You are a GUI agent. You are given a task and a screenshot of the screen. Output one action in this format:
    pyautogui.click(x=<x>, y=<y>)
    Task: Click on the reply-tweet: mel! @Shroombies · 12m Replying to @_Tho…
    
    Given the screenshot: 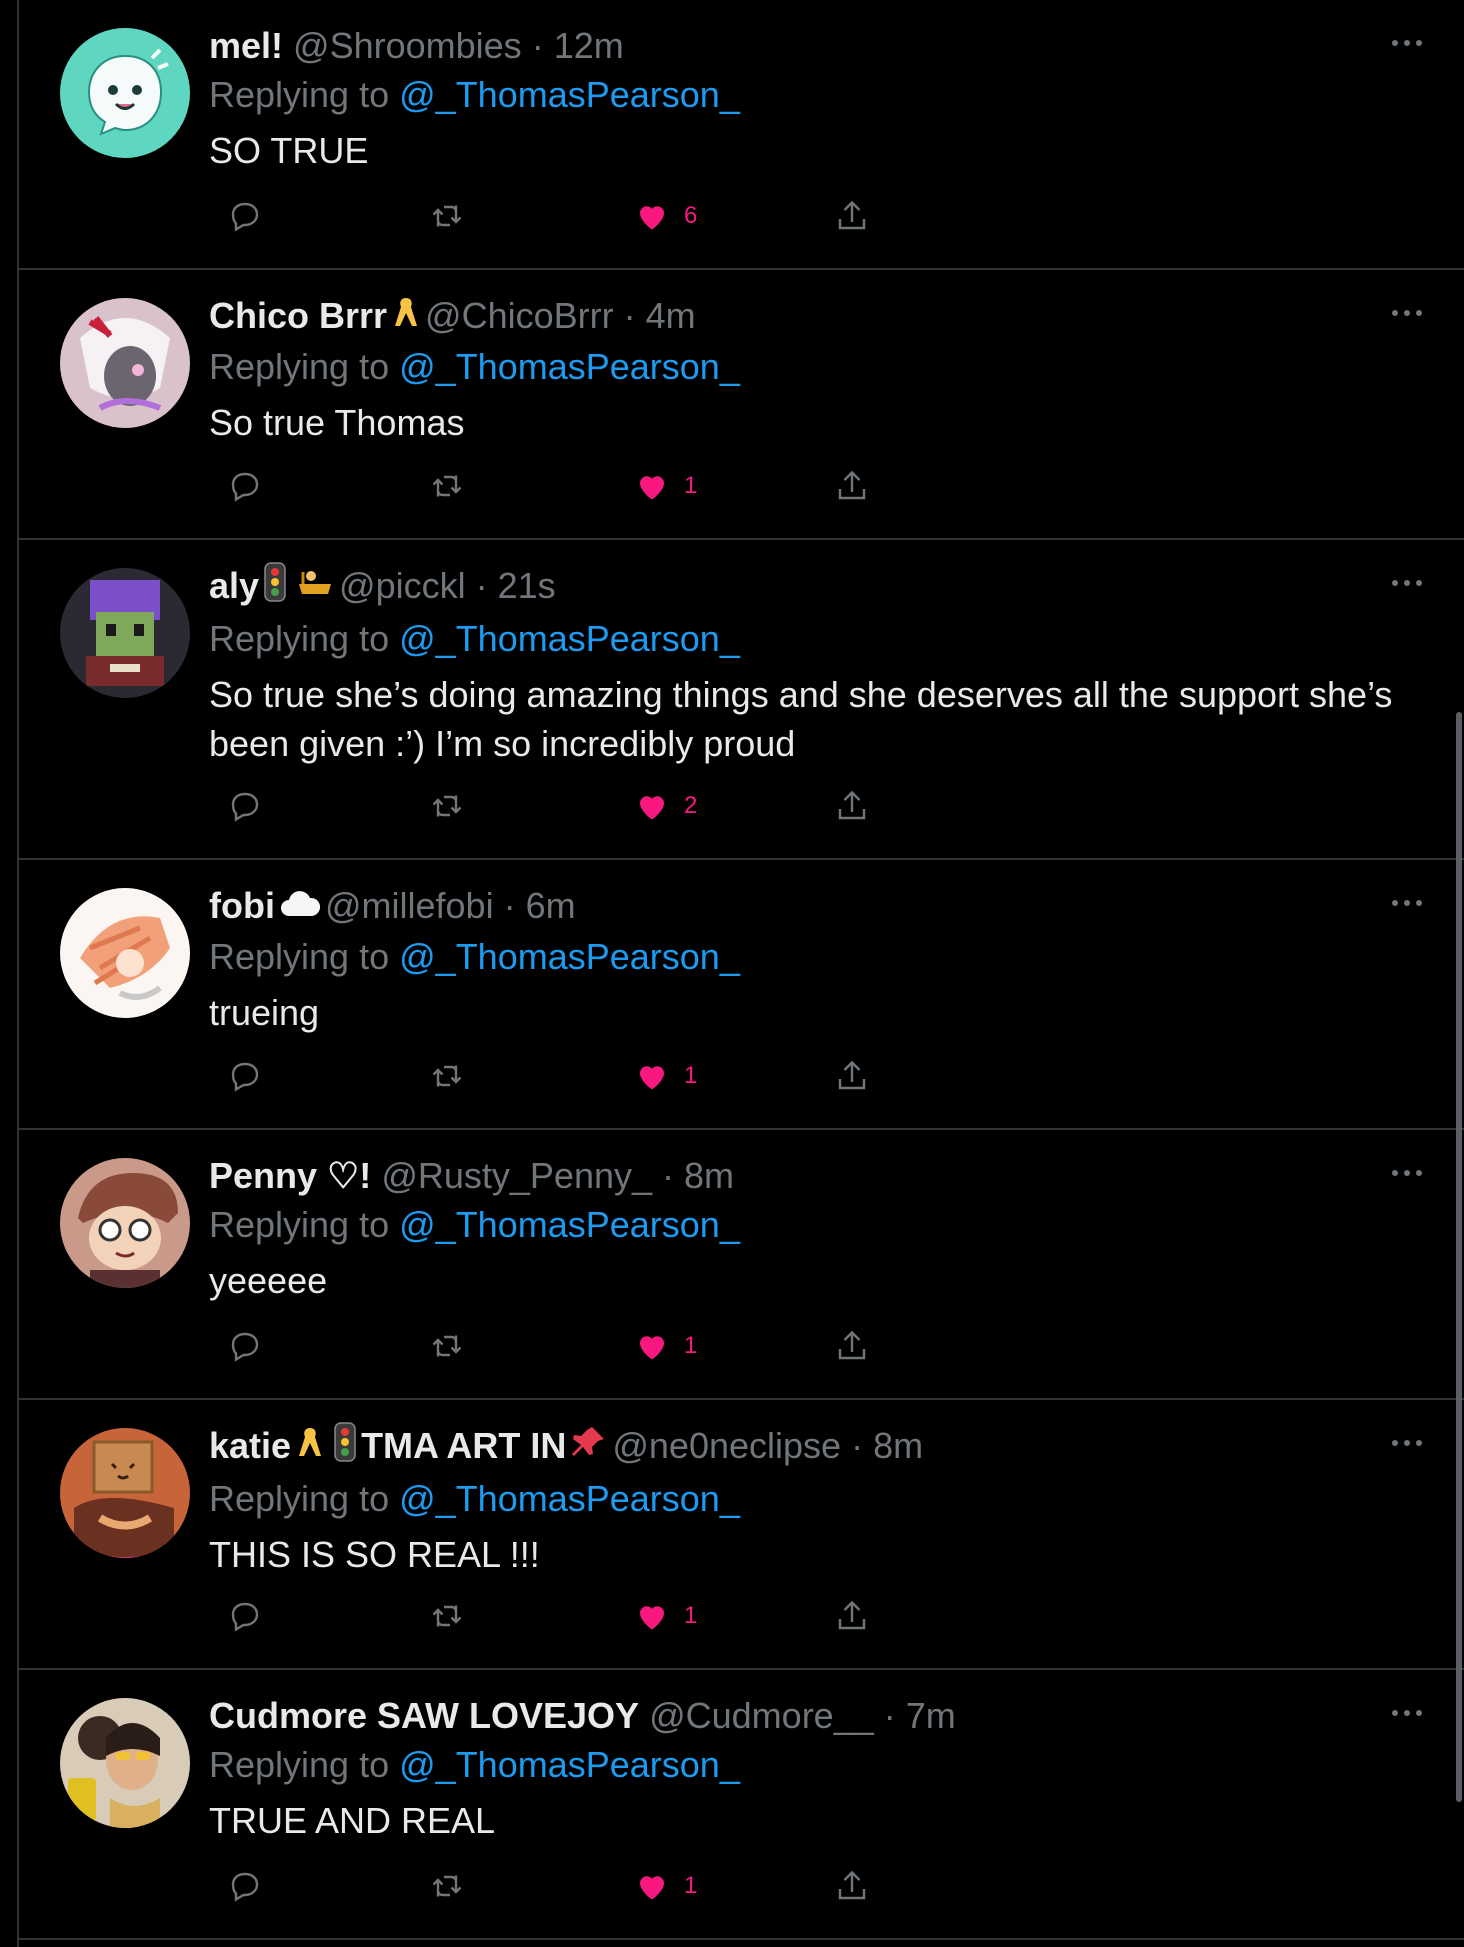 What is the action you would take?
    pyautogui.click(x=741, y=135)
    